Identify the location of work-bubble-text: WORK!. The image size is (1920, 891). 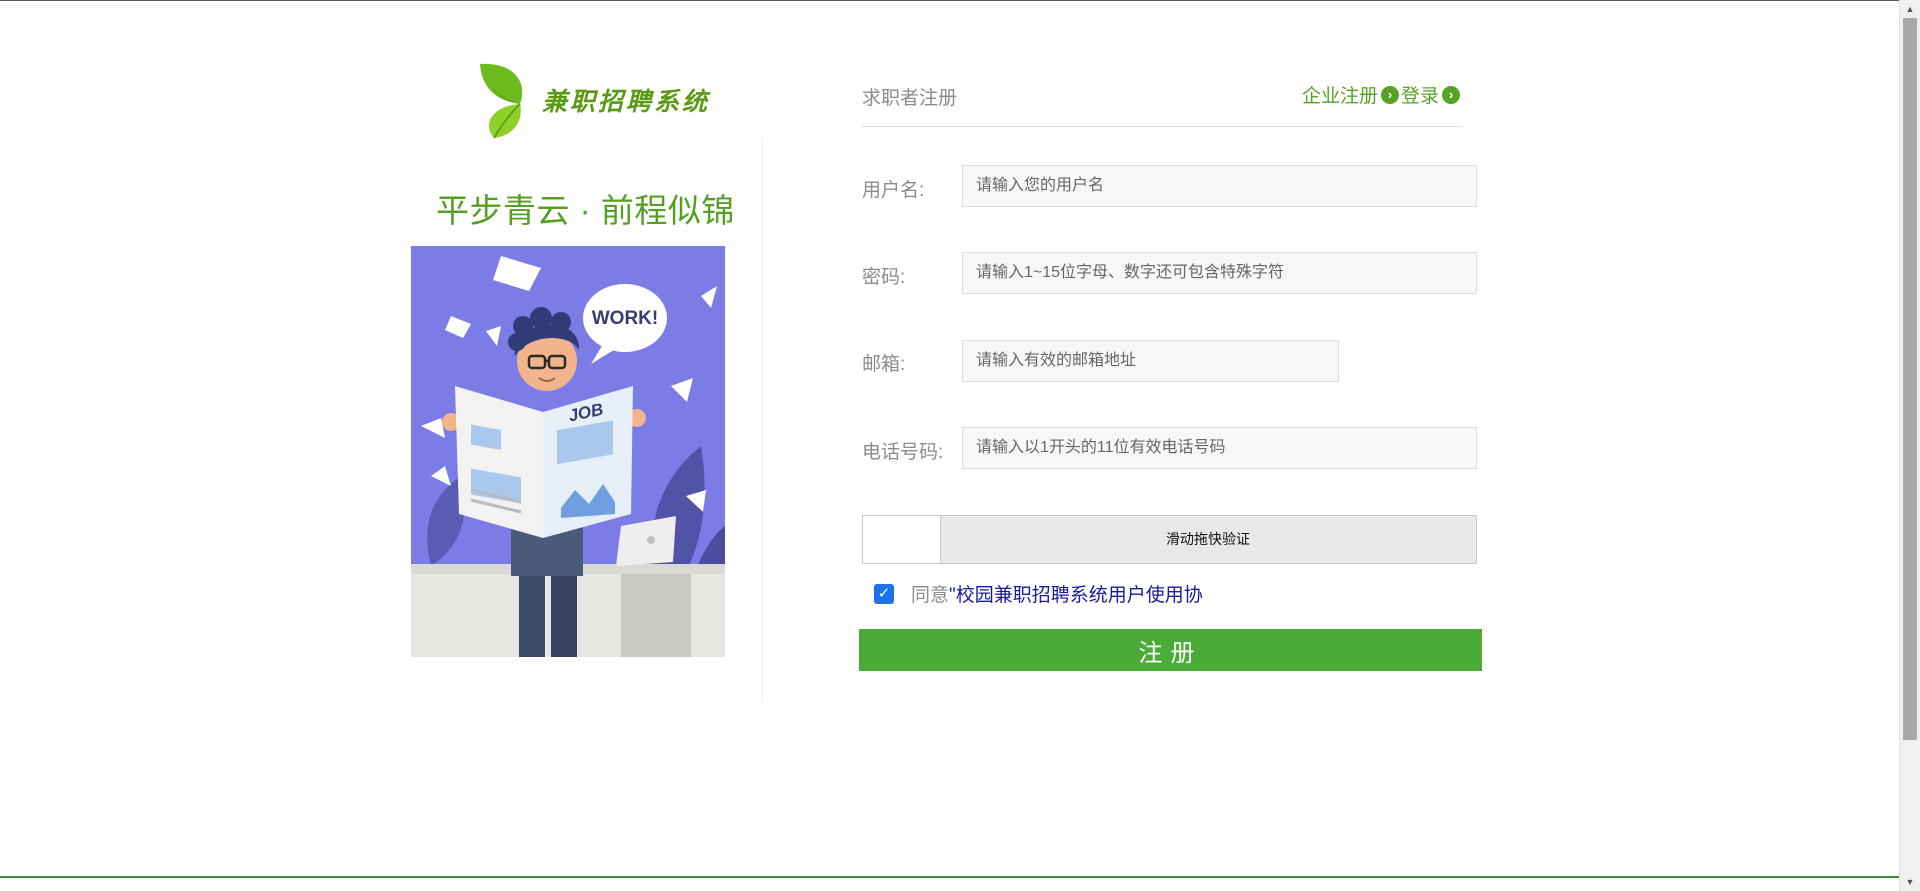
(625, 318).